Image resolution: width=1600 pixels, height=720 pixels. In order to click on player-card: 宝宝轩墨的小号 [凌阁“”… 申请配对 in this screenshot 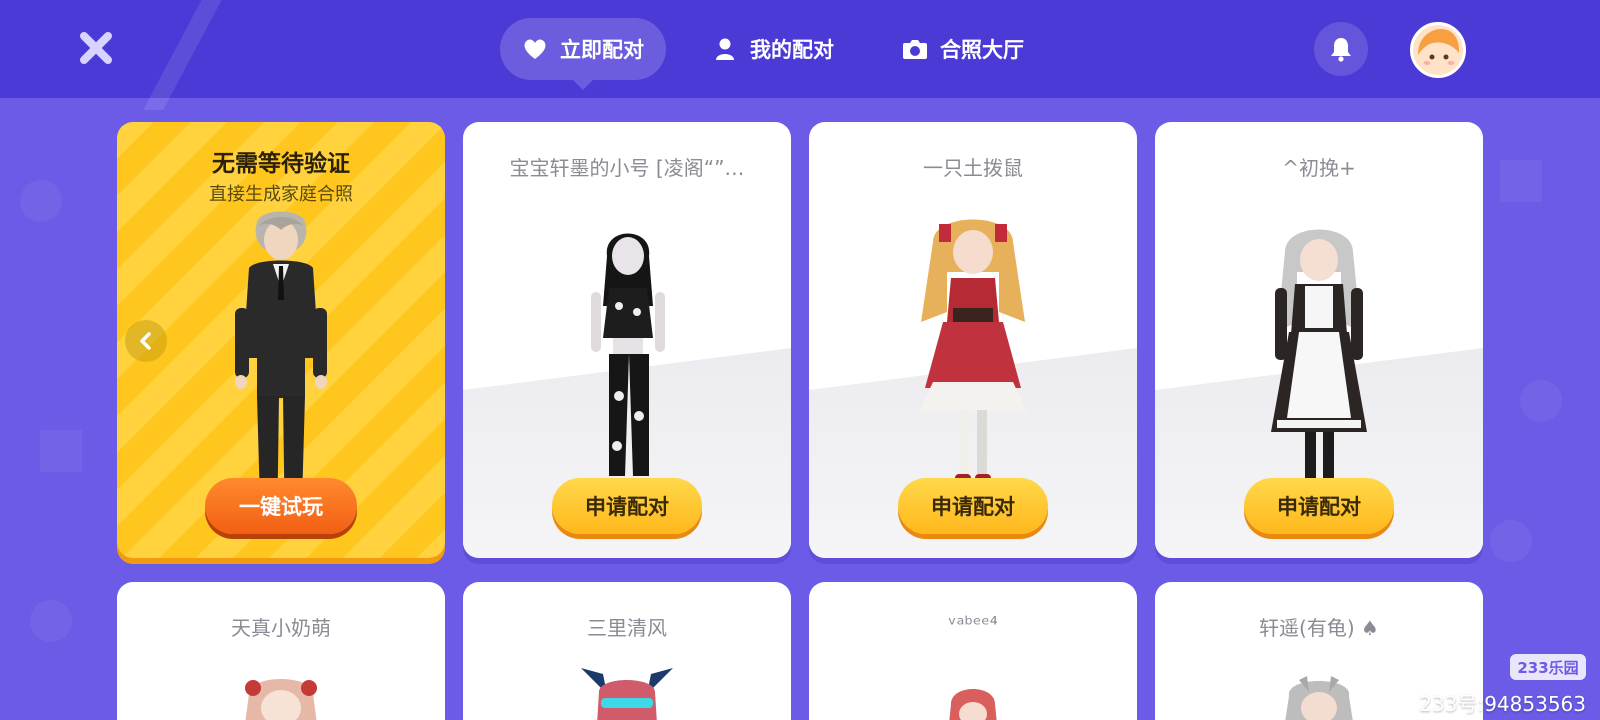, I will do `click(627, 340)`.